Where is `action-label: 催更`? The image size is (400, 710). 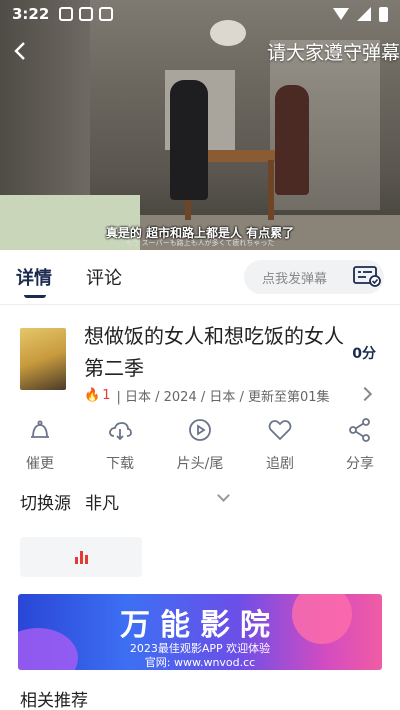 action-label: 催更 is located at coordinates (40, 464).